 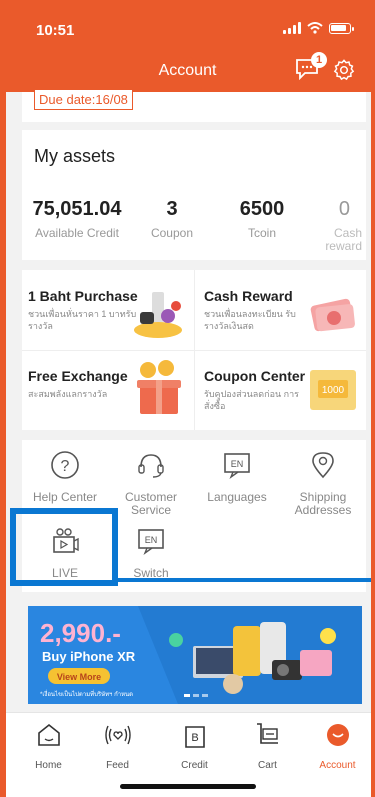 I want to click on service-label: Help Center, so click(x=65, y=497).